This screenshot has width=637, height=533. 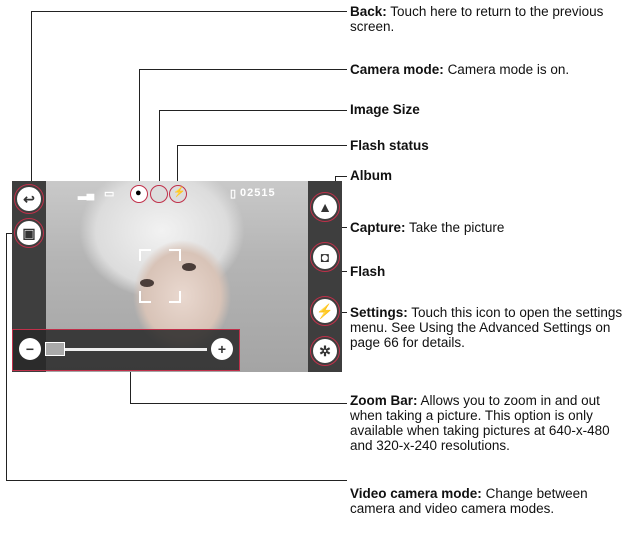 What do you see at coordinates (159, 194) in the screenshot?
I see `image-size-indicator` at bounding box center [159, 194].